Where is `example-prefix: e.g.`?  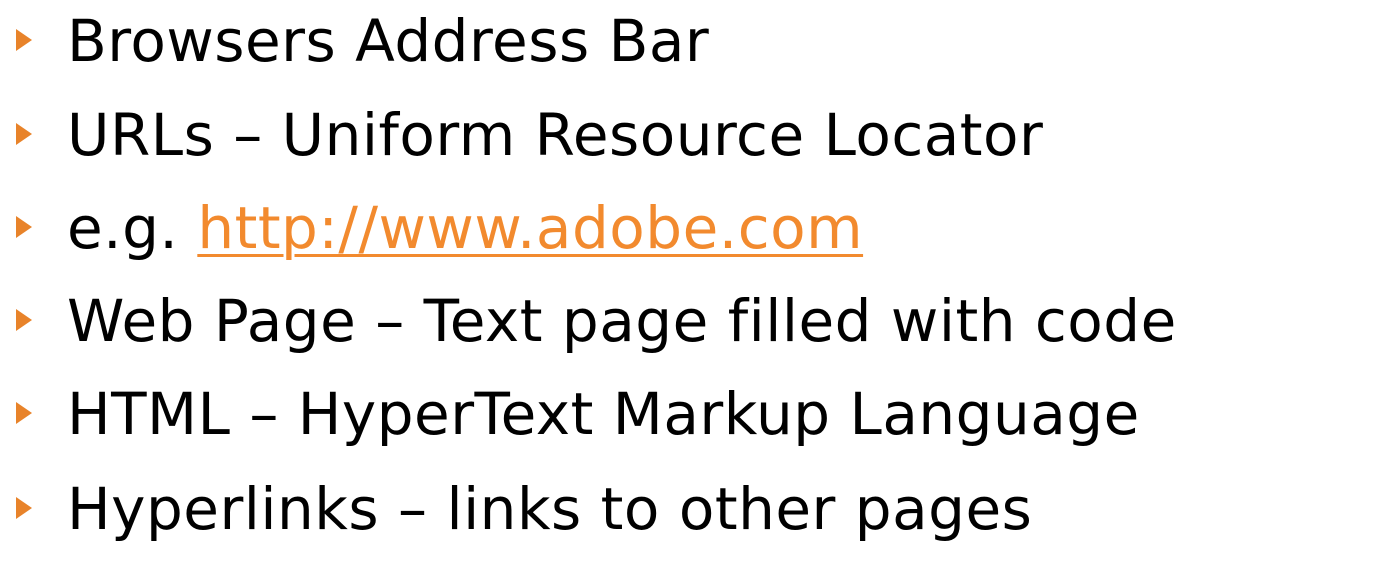 example-prefix: e.g. is located at coordinates (132, 228).